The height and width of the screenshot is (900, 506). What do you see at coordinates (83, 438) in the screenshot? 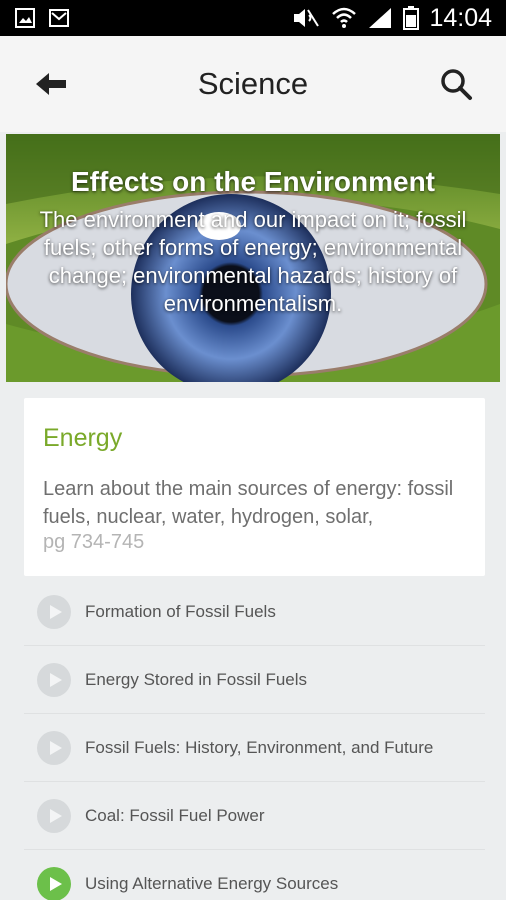
I see `topic-title: Energy` at bounding box center [83, 438].